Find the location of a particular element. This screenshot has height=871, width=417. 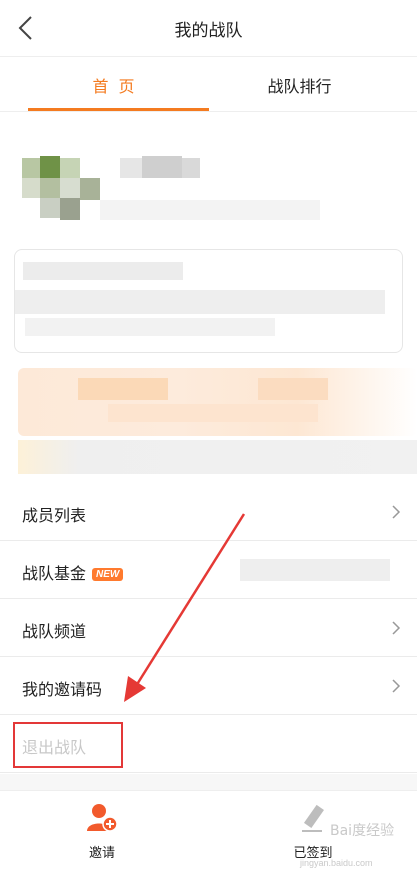

pencil-icon is located at coordinates (313, 818).